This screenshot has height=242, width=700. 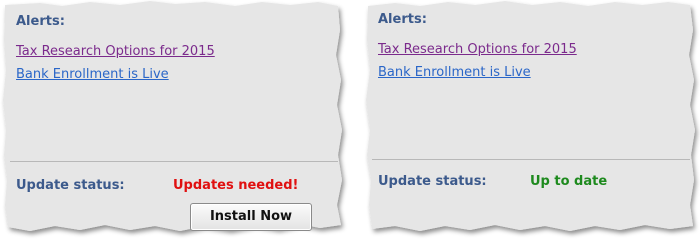 What do you see at coordinates (569, 181) in the screenshot?
I see `update-status-value: Up to date` at bounding box center [569, 181].